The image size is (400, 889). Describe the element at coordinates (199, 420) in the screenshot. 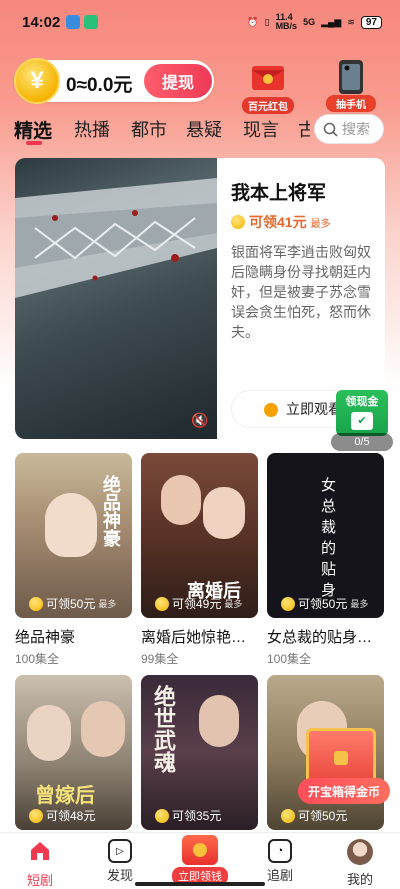

I see `mute-icon: 🔇` at that location.